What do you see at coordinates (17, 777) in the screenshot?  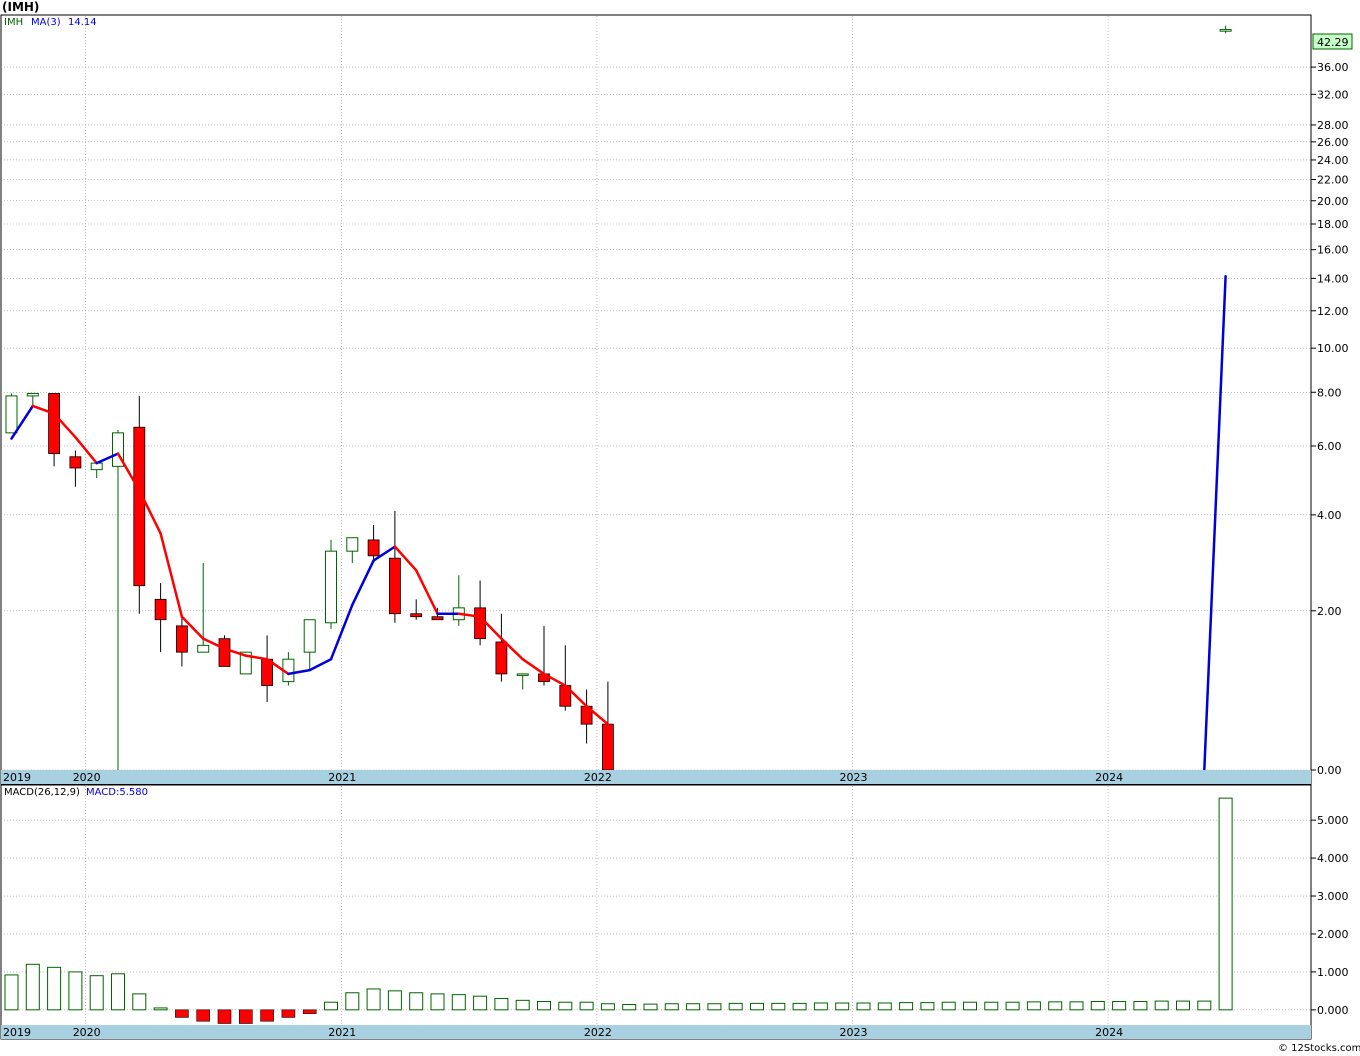 I see `price-x-tick-label: 2019` at bounding box center [17, 777].